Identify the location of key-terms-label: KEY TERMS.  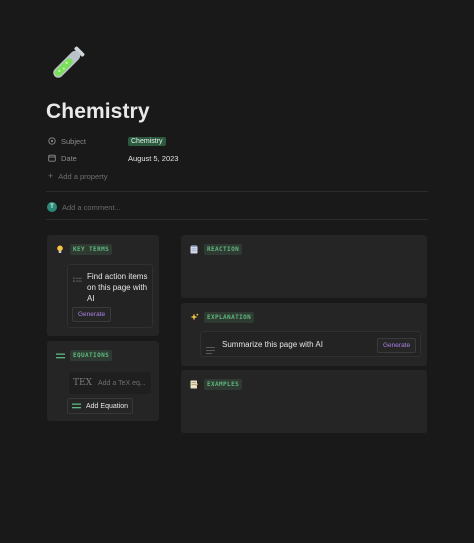
(91, 249).